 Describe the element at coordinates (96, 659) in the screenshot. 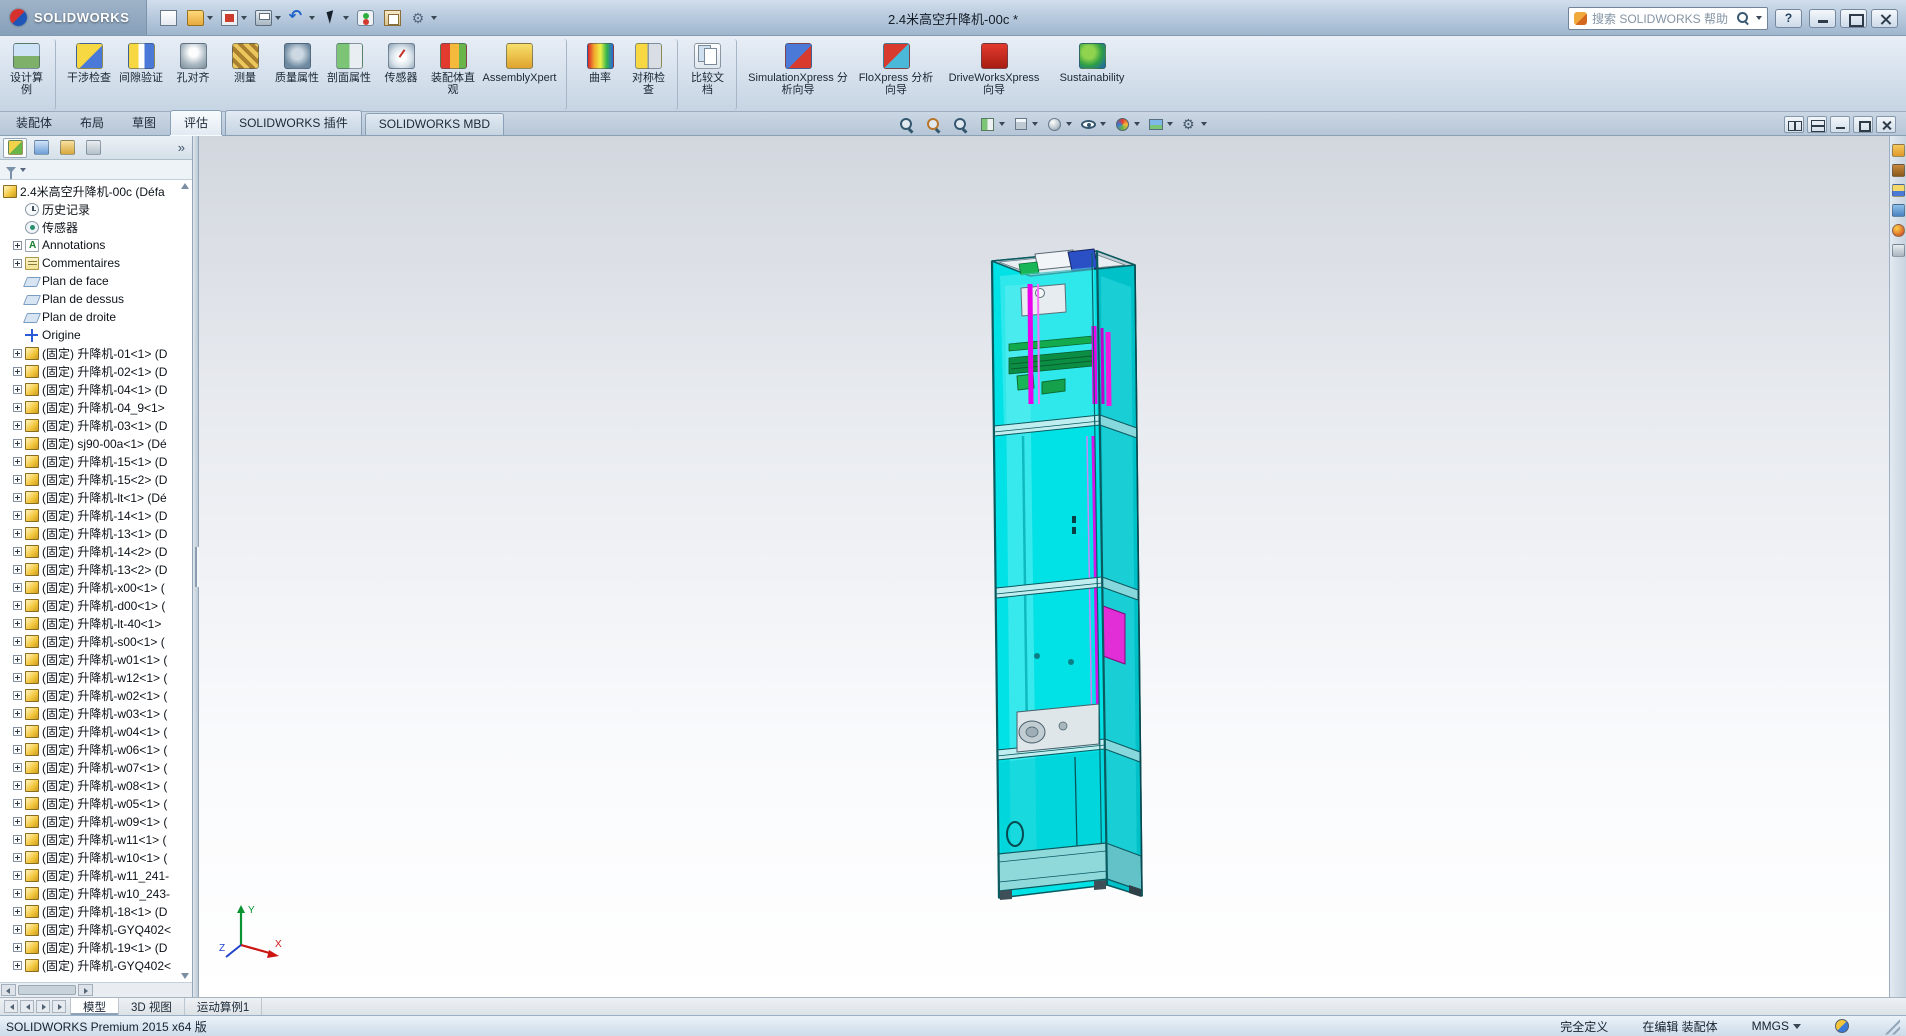

I see `tree-item: (固定) 升降机-w01<1> (` at that location.